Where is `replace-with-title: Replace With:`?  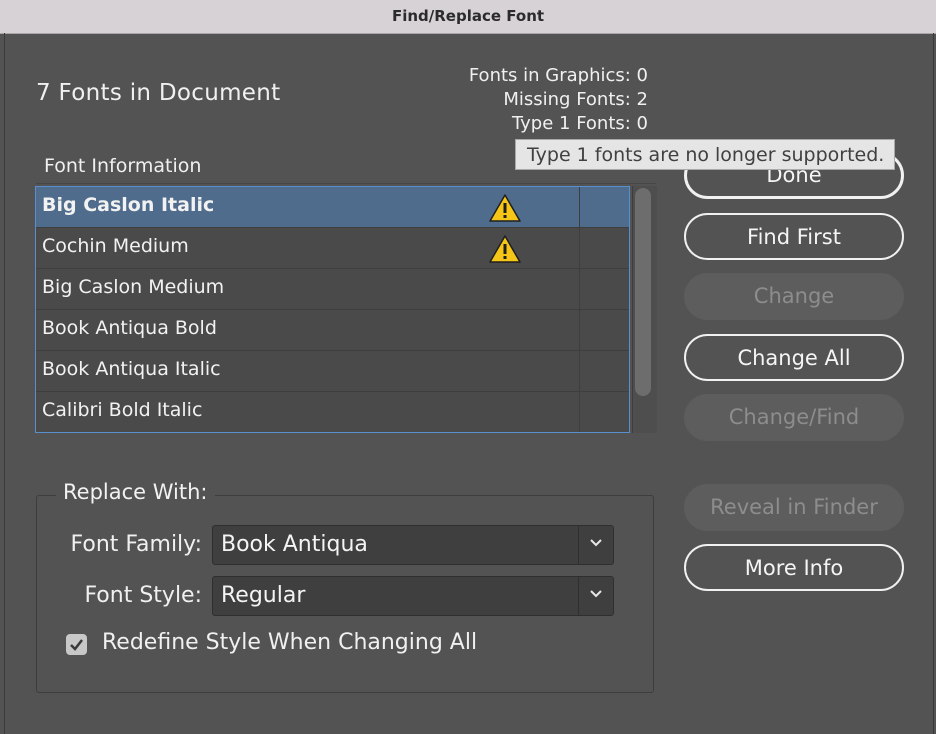
replace-with-title: Replace With: is located at coordinates (135, 492).